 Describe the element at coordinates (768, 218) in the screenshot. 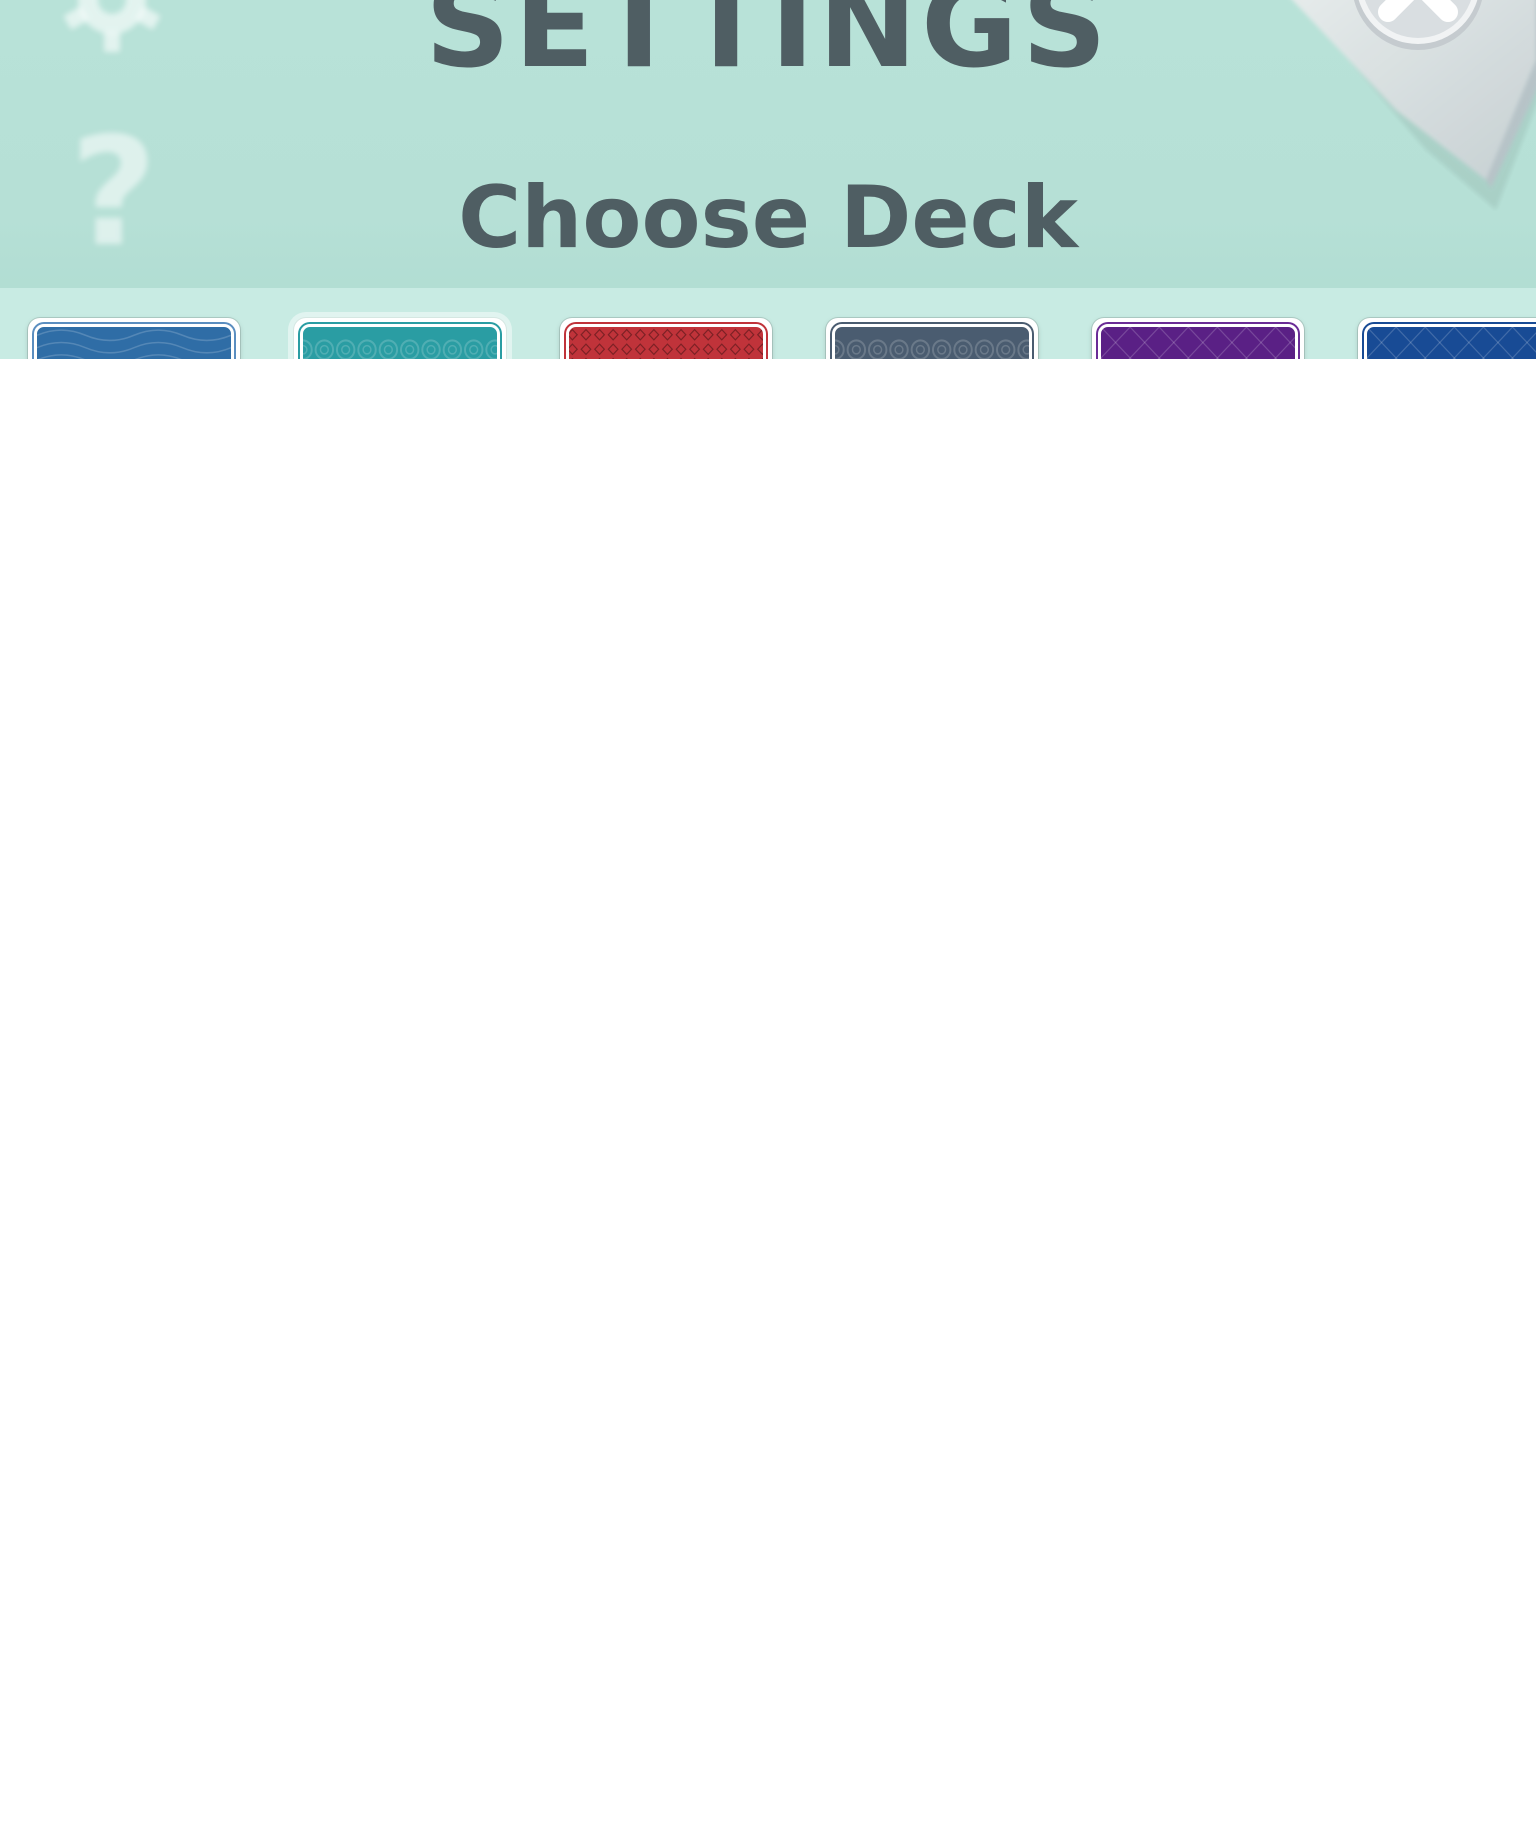

I see `section-title: Choose Deck` at that location.